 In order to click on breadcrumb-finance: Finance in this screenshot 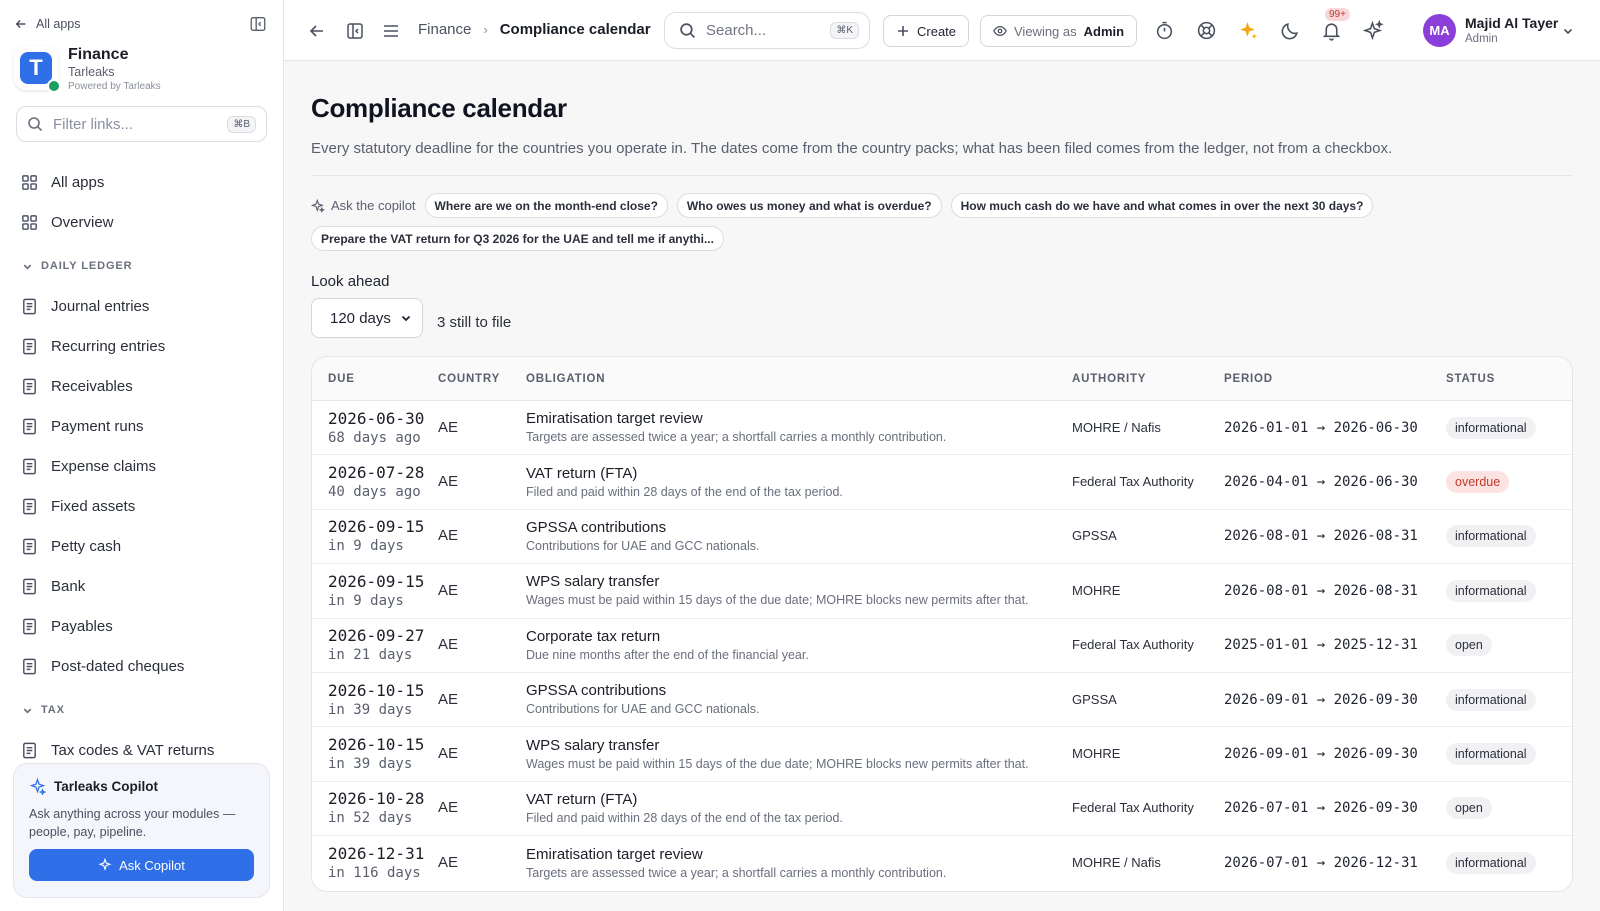, I will do `click(444, 29)`.